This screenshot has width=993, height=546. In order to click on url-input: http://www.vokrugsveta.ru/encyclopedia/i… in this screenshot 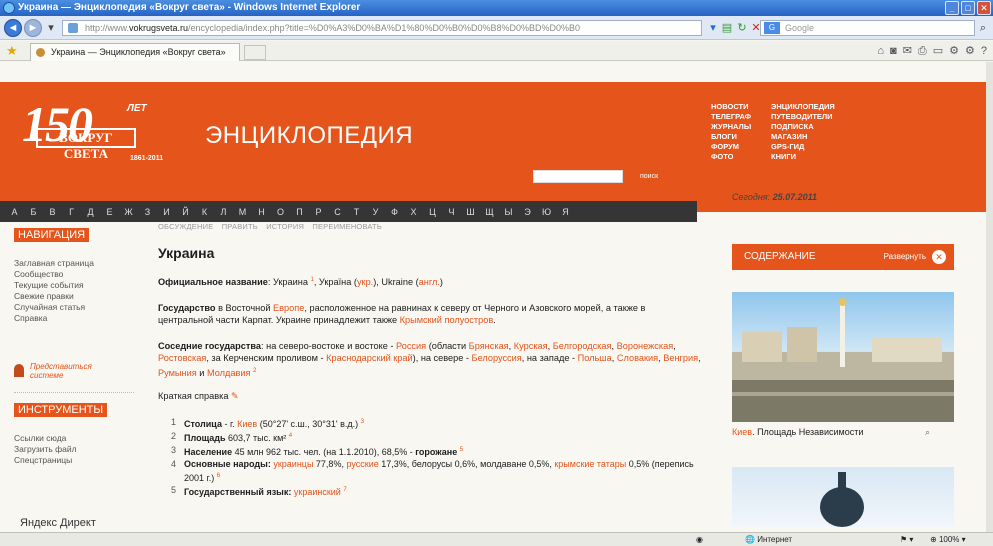, I will do `click(382, 28)`.